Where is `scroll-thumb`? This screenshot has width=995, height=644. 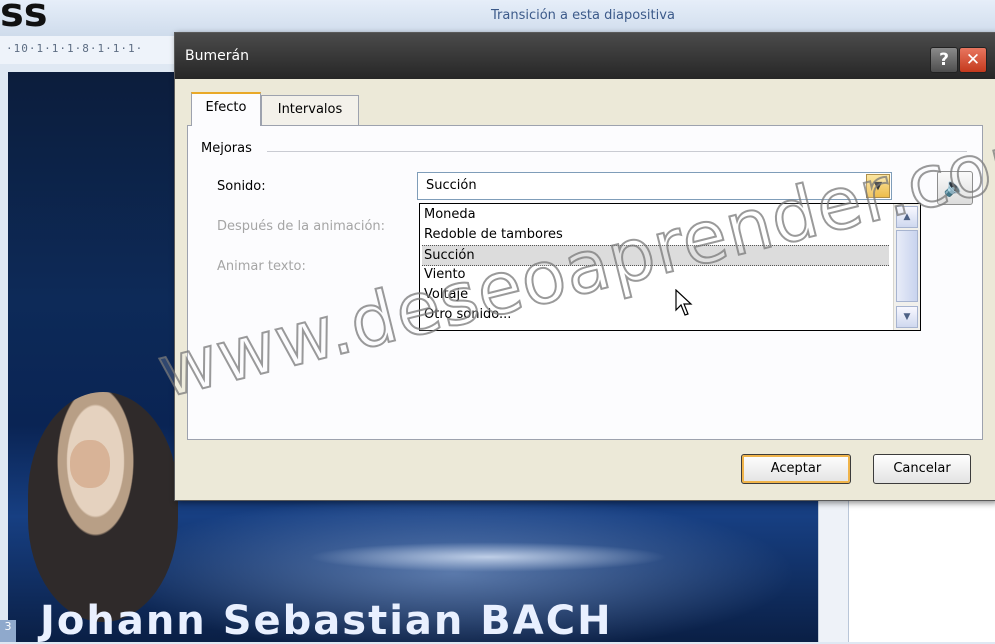
scroll-thumb is located at coordinates (907, 266).